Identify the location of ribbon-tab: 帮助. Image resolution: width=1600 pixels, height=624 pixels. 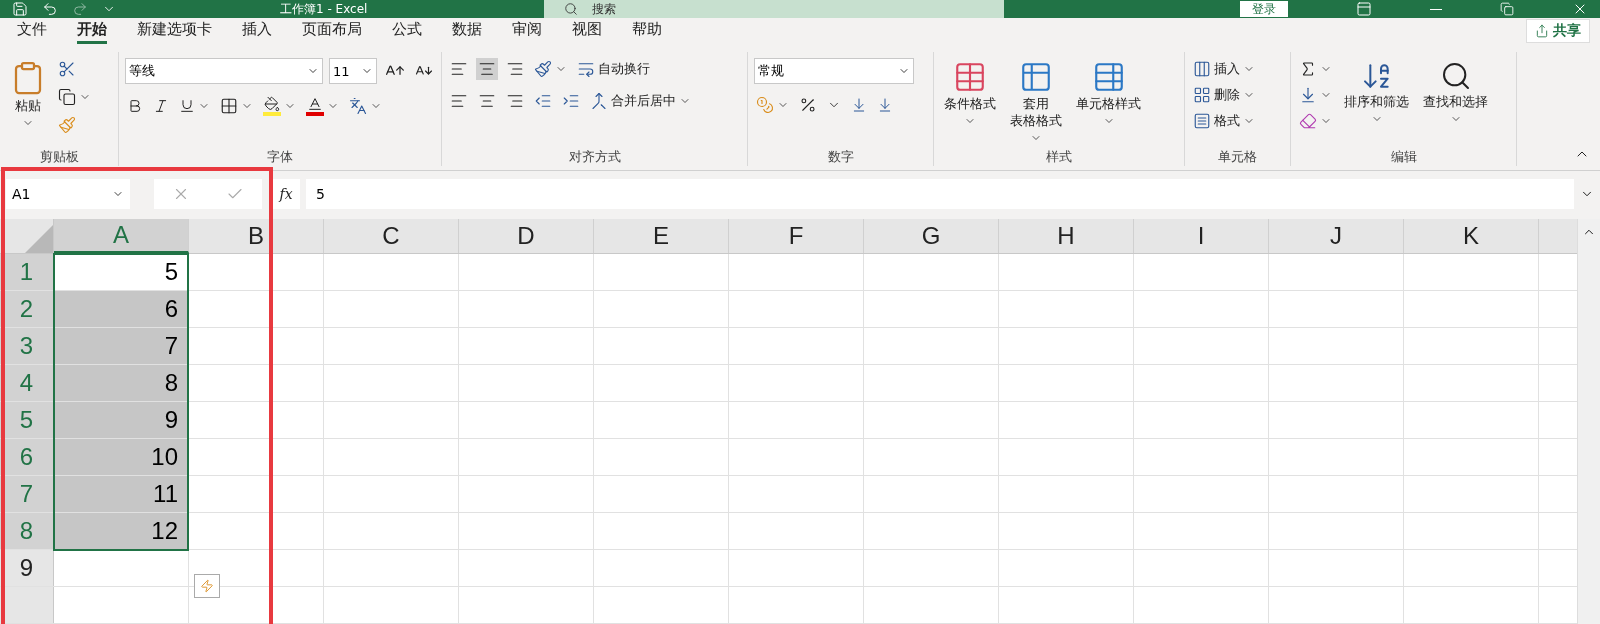
(647, 31).